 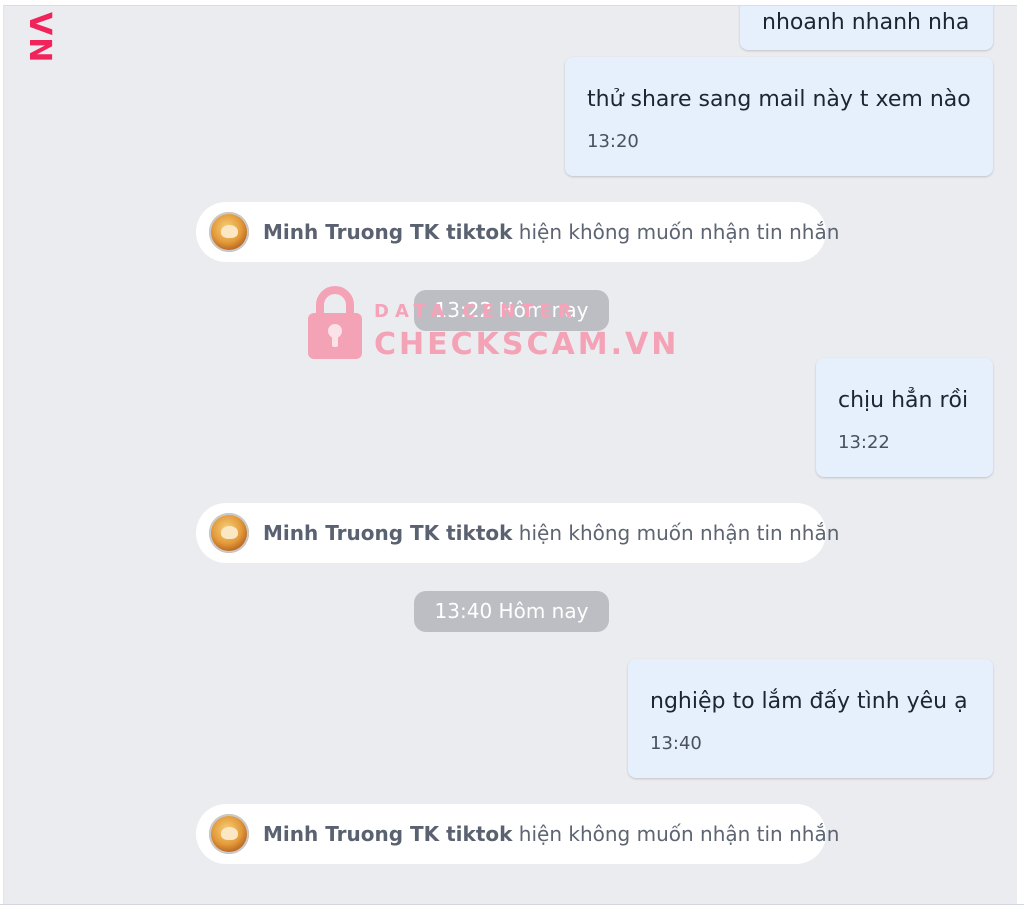 I want to click on time-separator: 13:40 Hôm nay, so click(x=511, y=611).